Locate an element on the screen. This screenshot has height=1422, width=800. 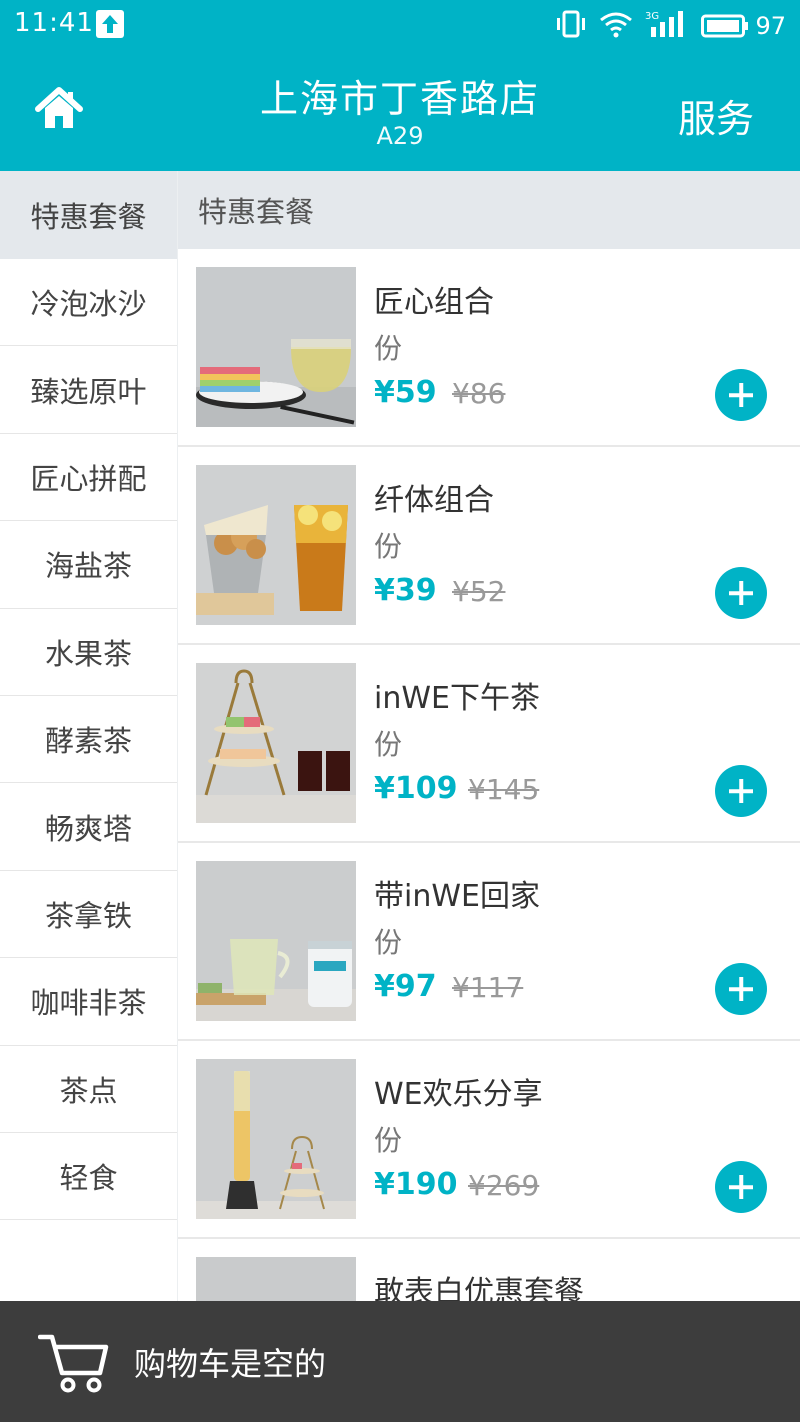
status-time: 11:41 is located at coordinates (54, 23).